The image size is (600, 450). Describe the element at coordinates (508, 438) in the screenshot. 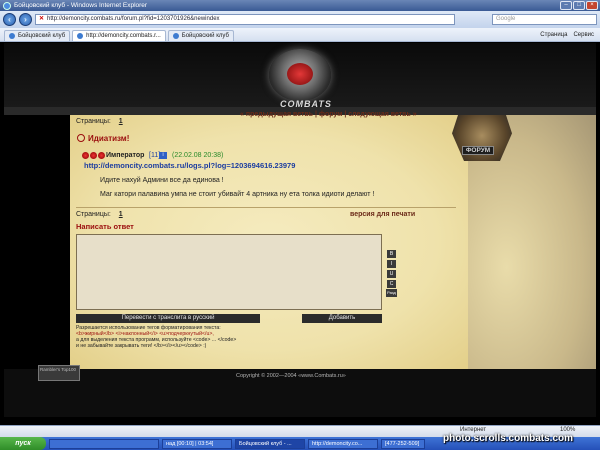

I see `watermark: photo.scrolls.combats.com` at that location.